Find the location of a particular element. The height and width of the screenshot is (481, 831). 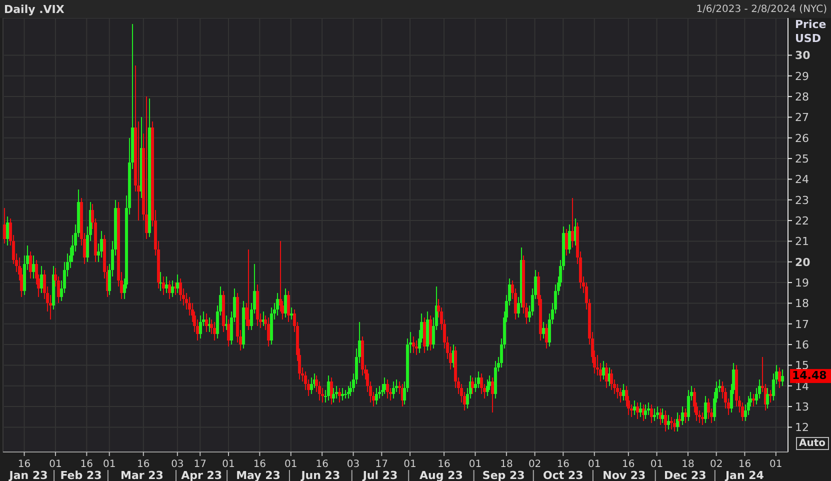

price-tick-label: 12 is located at coordinates (802, 427).